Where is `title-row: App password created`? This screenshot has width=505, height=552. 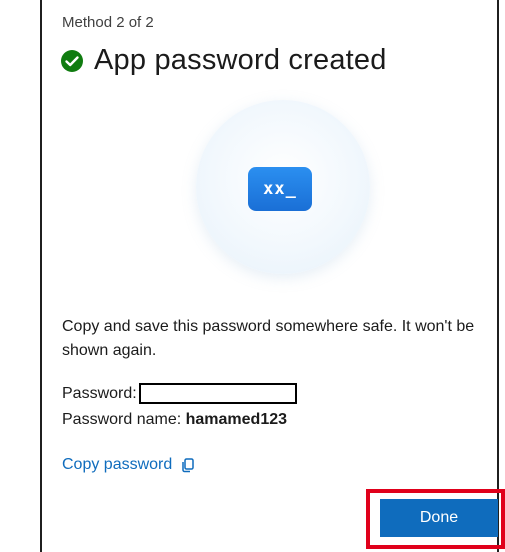
title-row: App password created is located at coordinates (223, 60).